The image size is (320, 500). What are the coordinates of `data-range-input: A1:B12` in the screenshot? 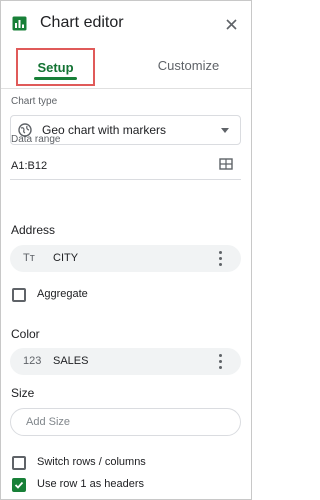 It's located at (29, 166).